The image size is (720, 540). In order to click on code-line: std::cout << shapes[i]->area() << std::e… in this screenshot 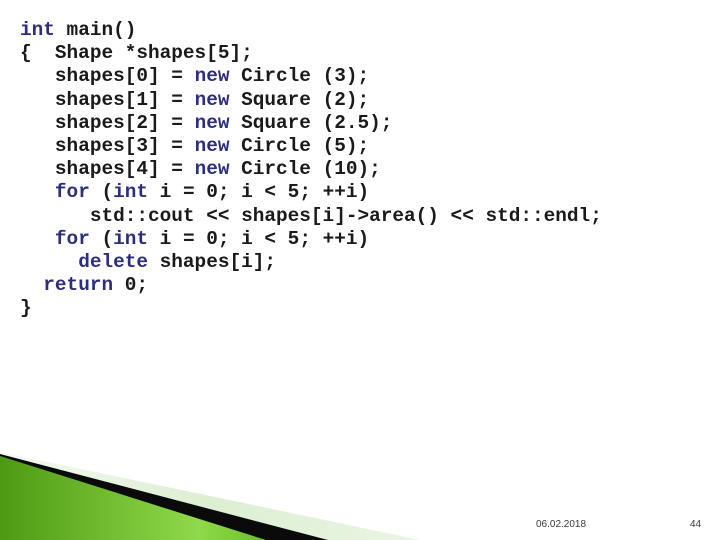, I will do `click(311, 216)`.